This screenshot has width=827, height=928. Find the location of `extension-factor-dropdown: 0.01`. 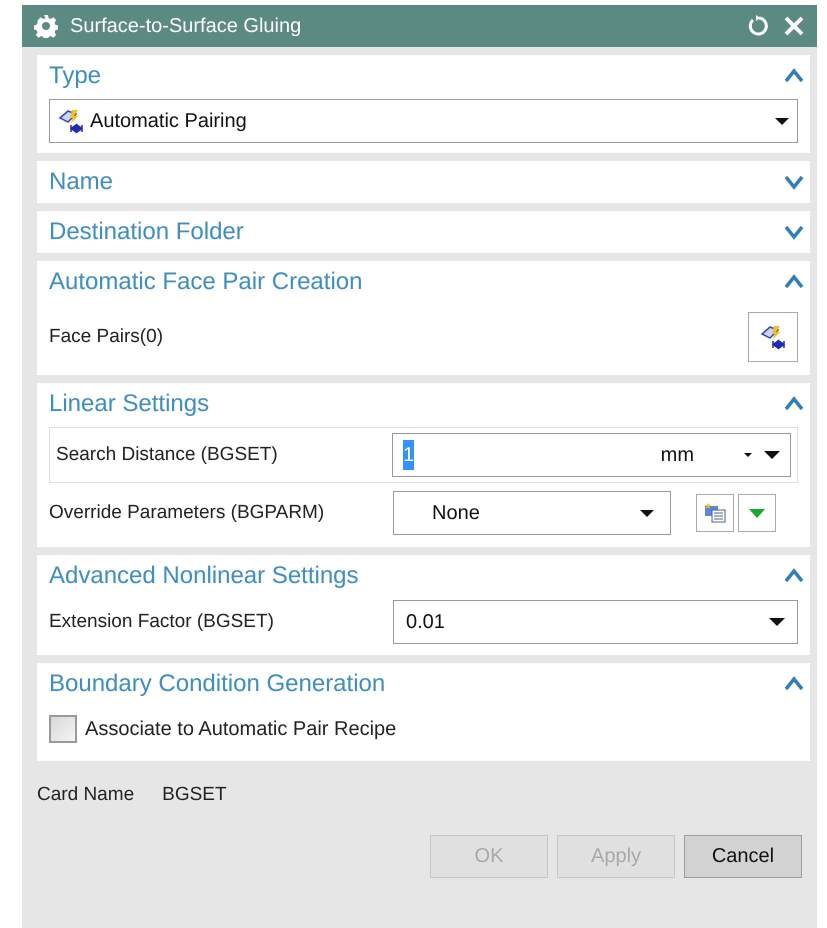

extension-factor-dropdown: 0.01 is located at coordinates (595, 622).